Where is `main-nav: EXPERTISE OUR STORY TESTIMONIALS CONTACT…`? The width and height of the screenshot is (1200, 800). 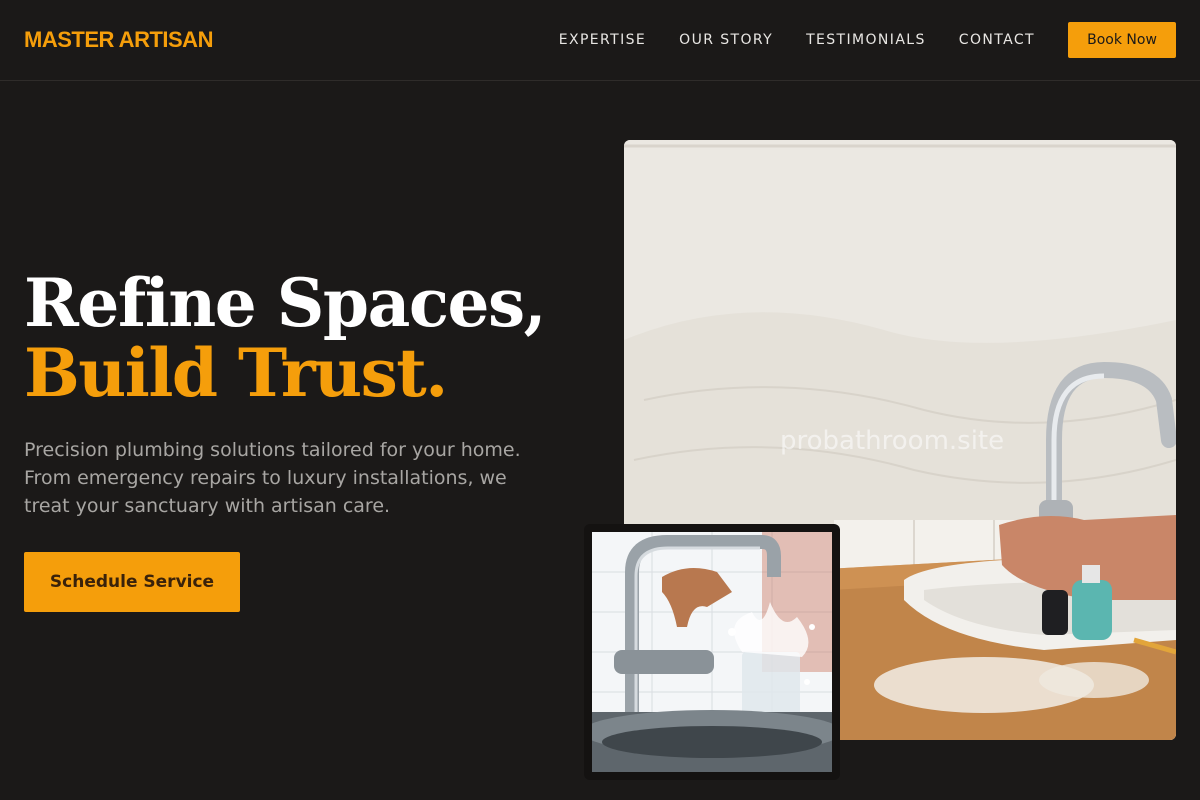
main-nav: EXPERTISE OUR STORY TESTIMONIALS CONTACT… is located at coordinates (867, 40).